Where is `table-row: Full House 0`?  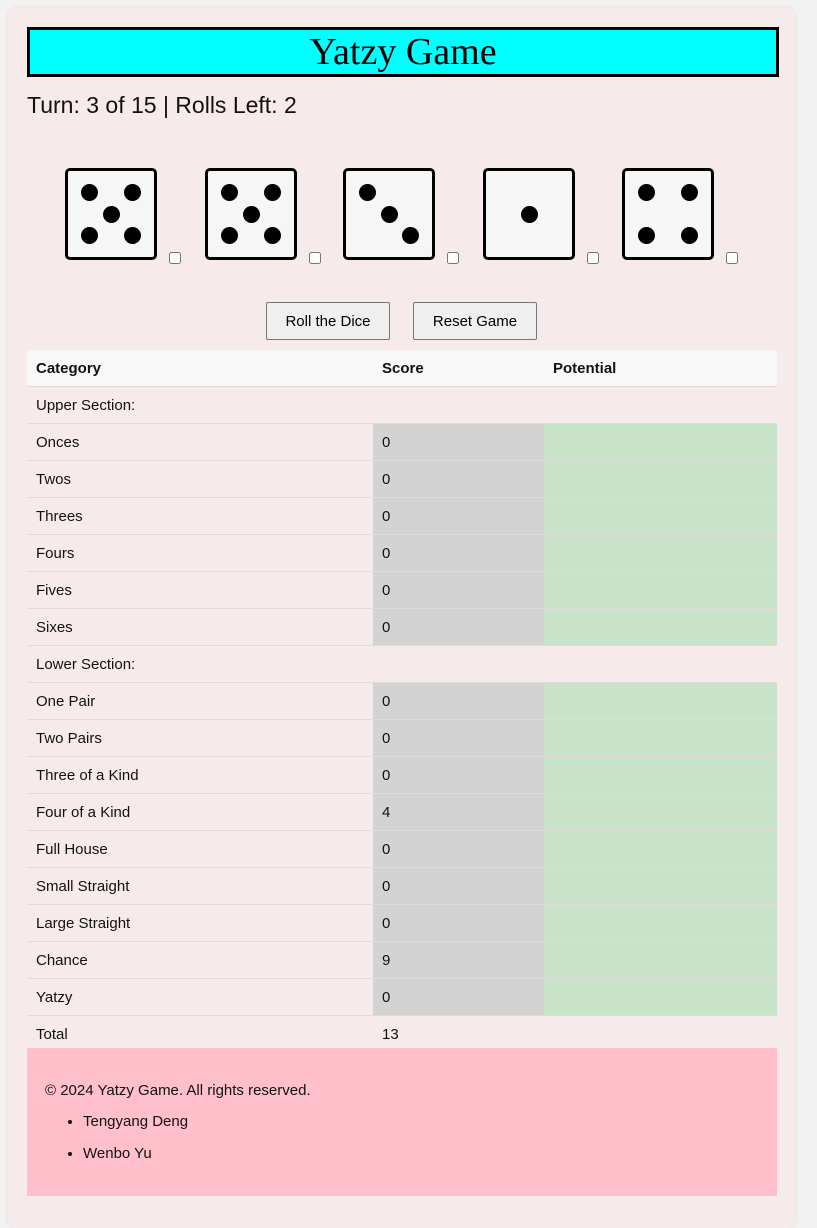
table-row: Full House 0 is located at coordinates (402, 849).